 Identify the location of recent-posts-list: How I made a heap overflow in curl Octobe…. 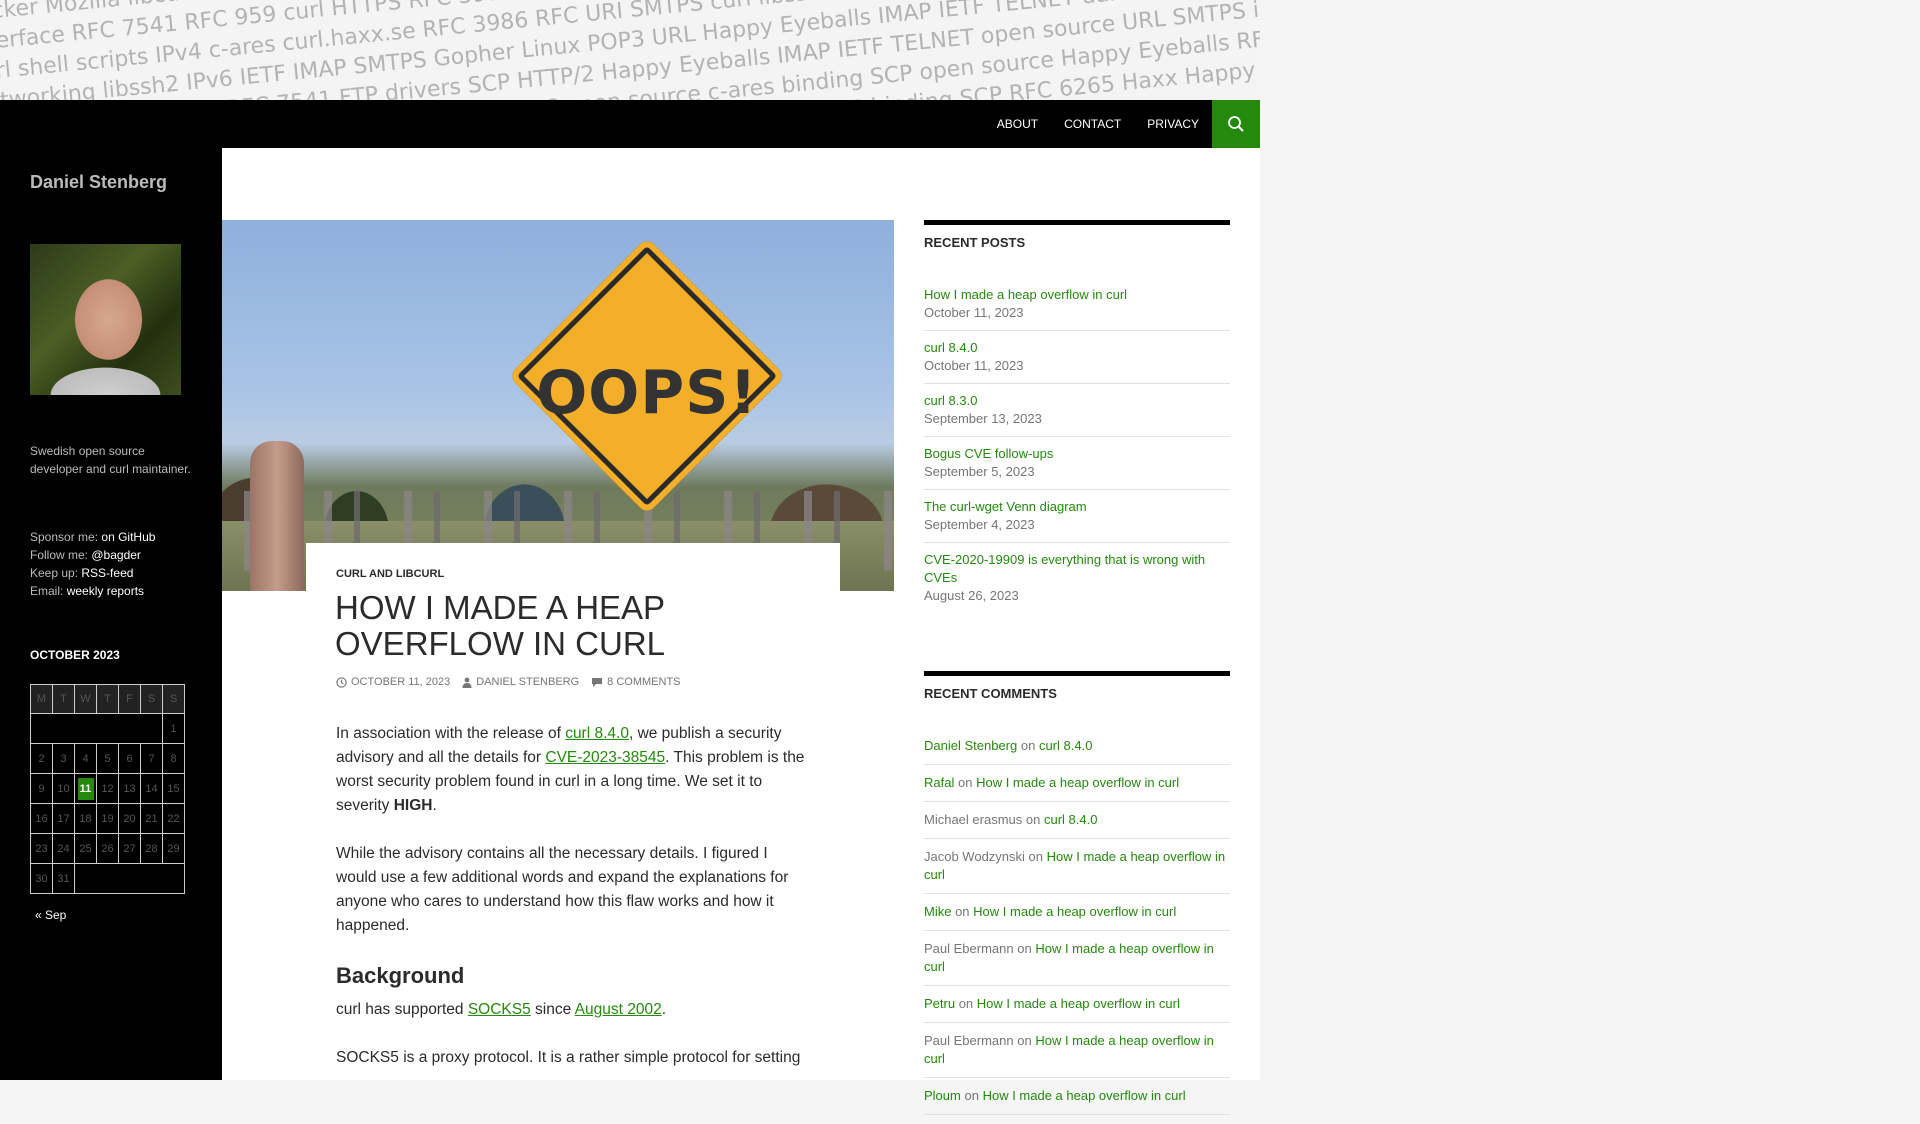
(1077, 449).